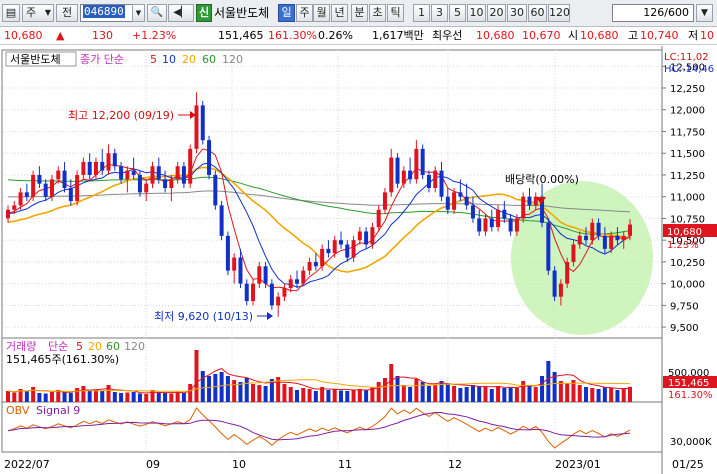  Describe the element at coordinates (58, 410) in the screenshot. I see `obv-signal-label: Signal 9` at that location.